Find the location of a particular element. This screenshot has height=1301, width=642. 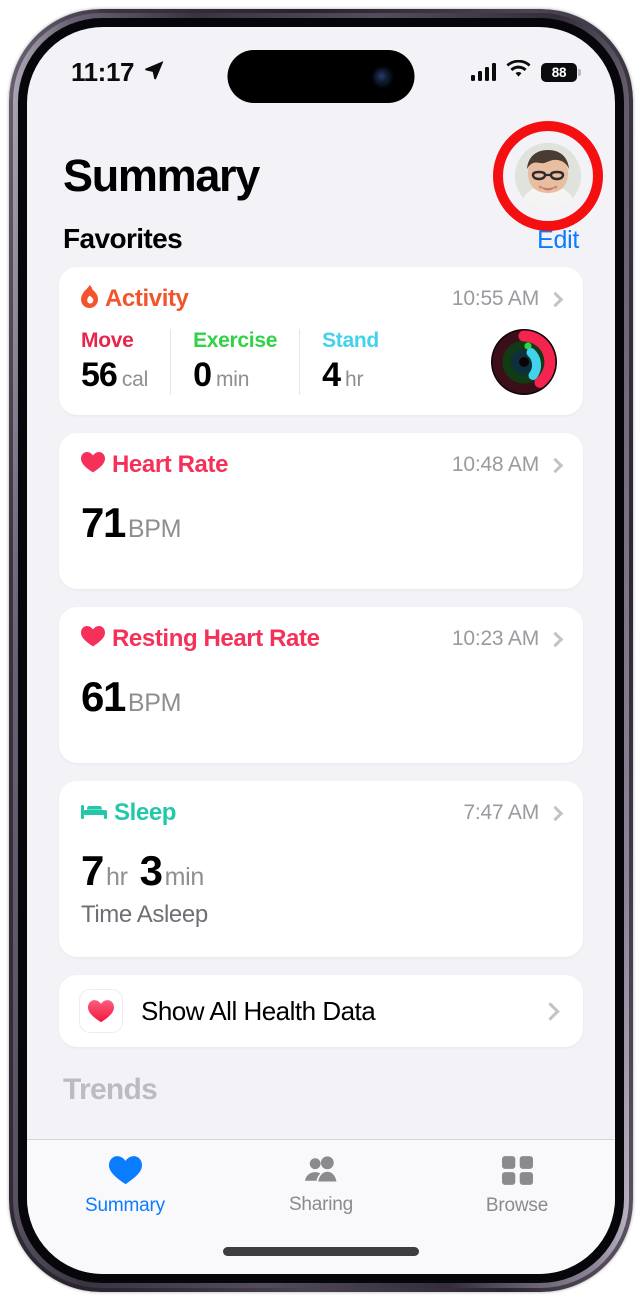

heart-filled-icon is located at coordinates (125, 1173).